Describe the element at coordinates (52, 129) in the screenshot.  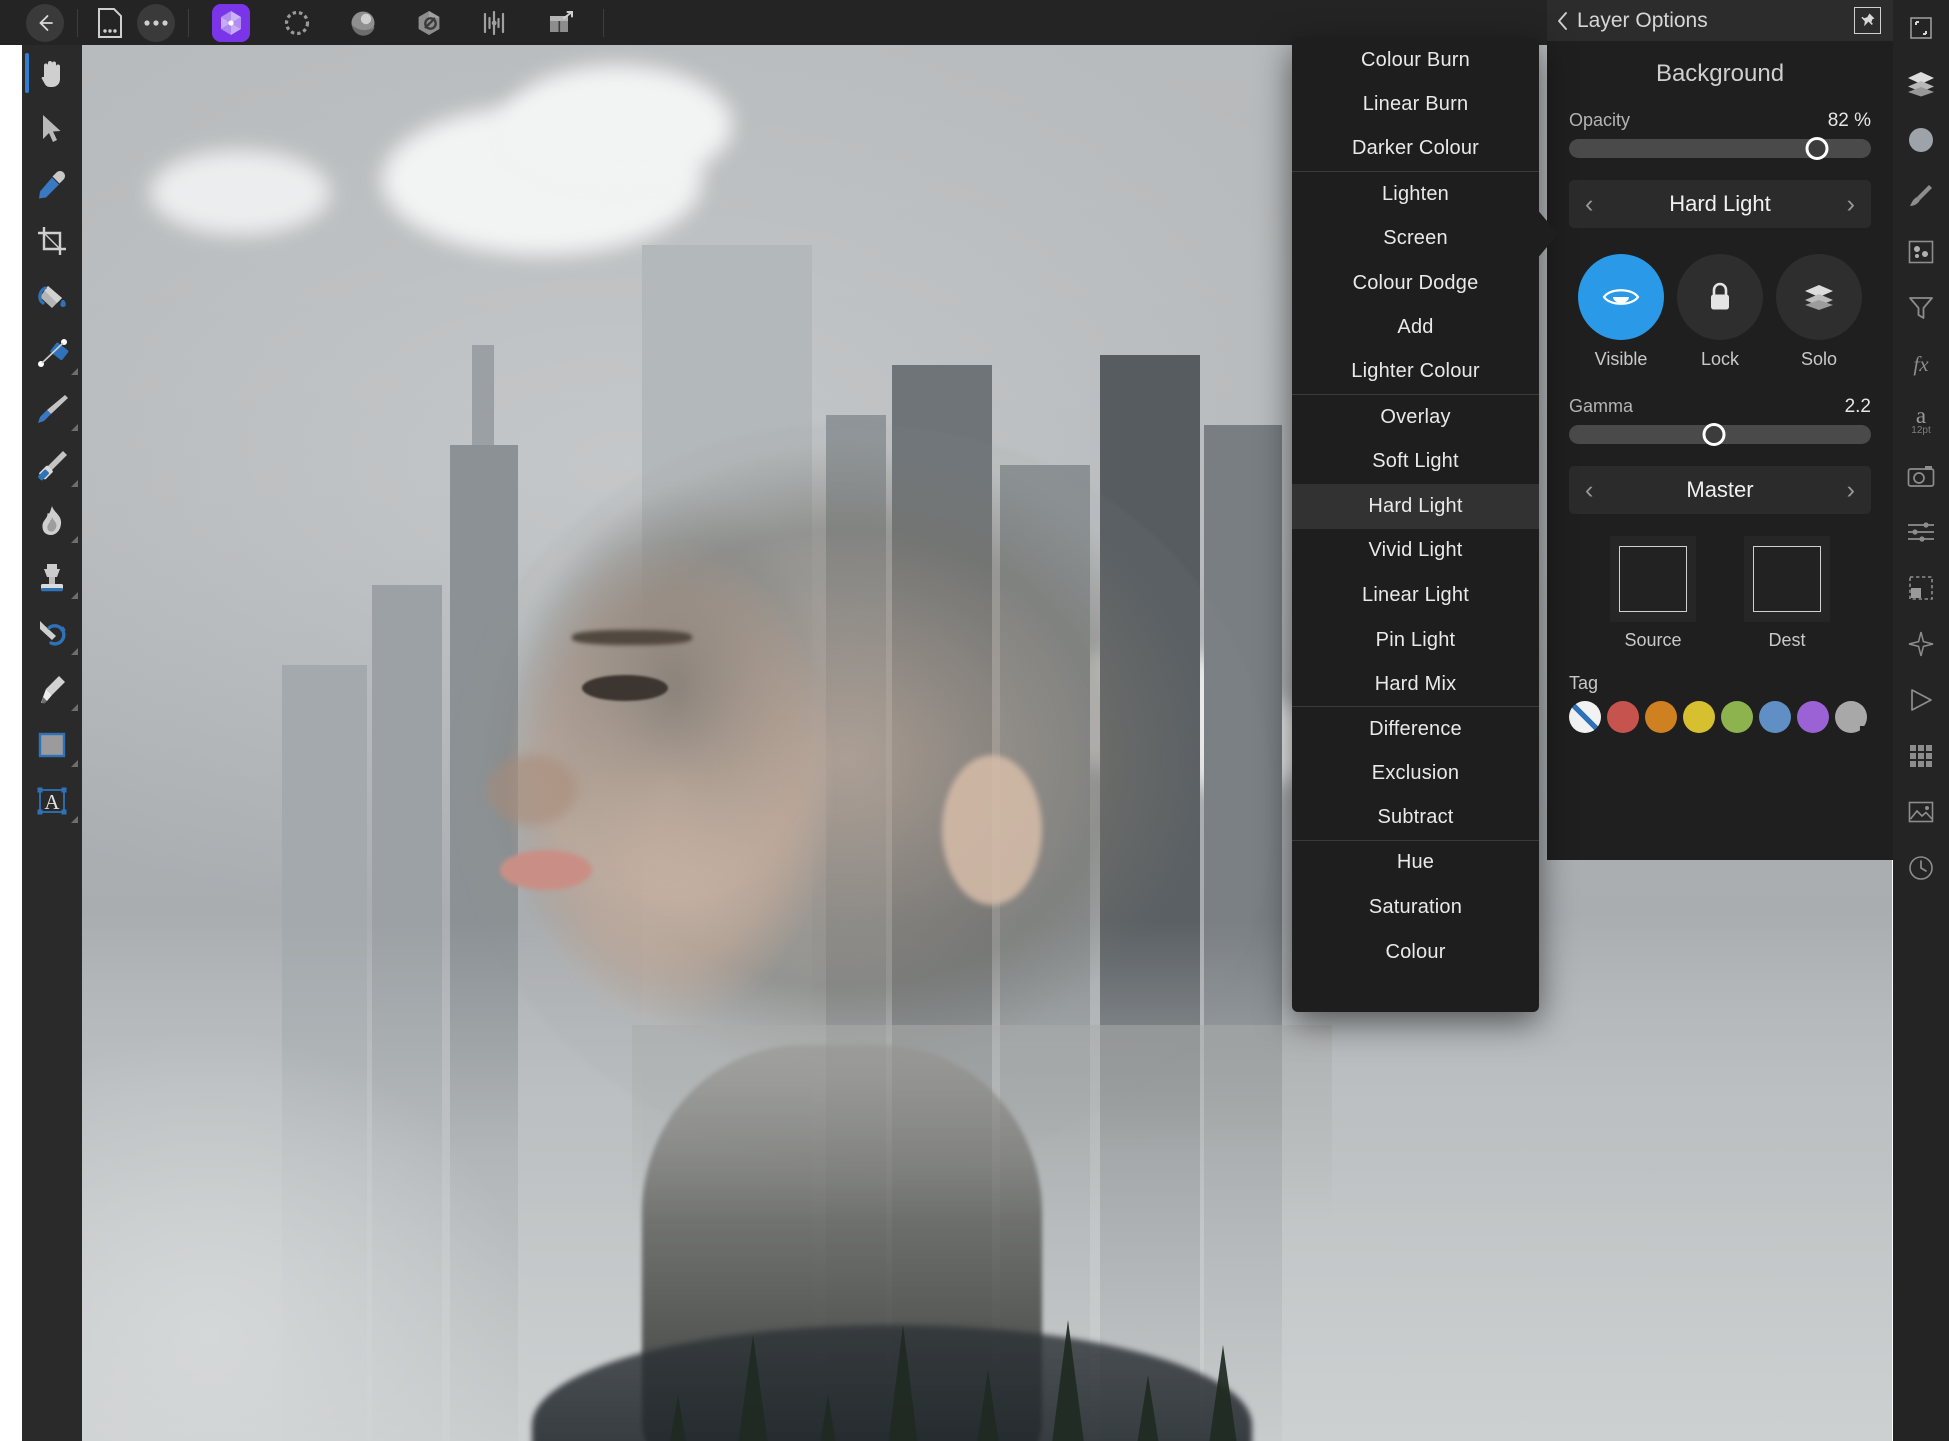
I see `tool-move` at that location.